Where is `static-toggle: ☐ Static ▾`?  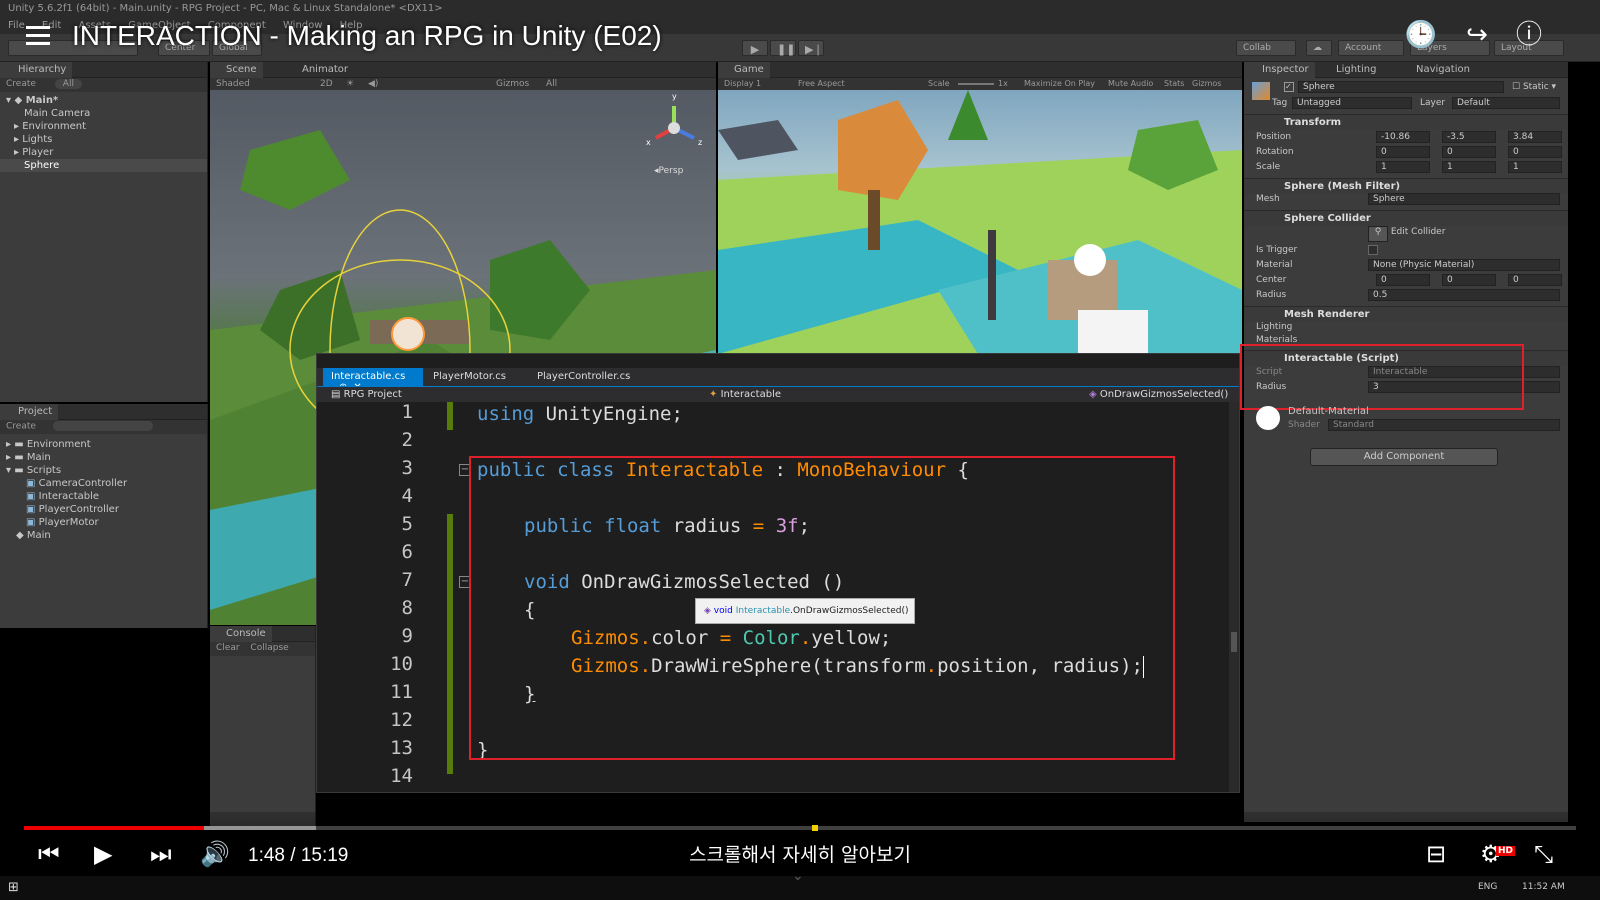
static-toggle: ☐ Static ▾ is located at coordinates (1534, 87).